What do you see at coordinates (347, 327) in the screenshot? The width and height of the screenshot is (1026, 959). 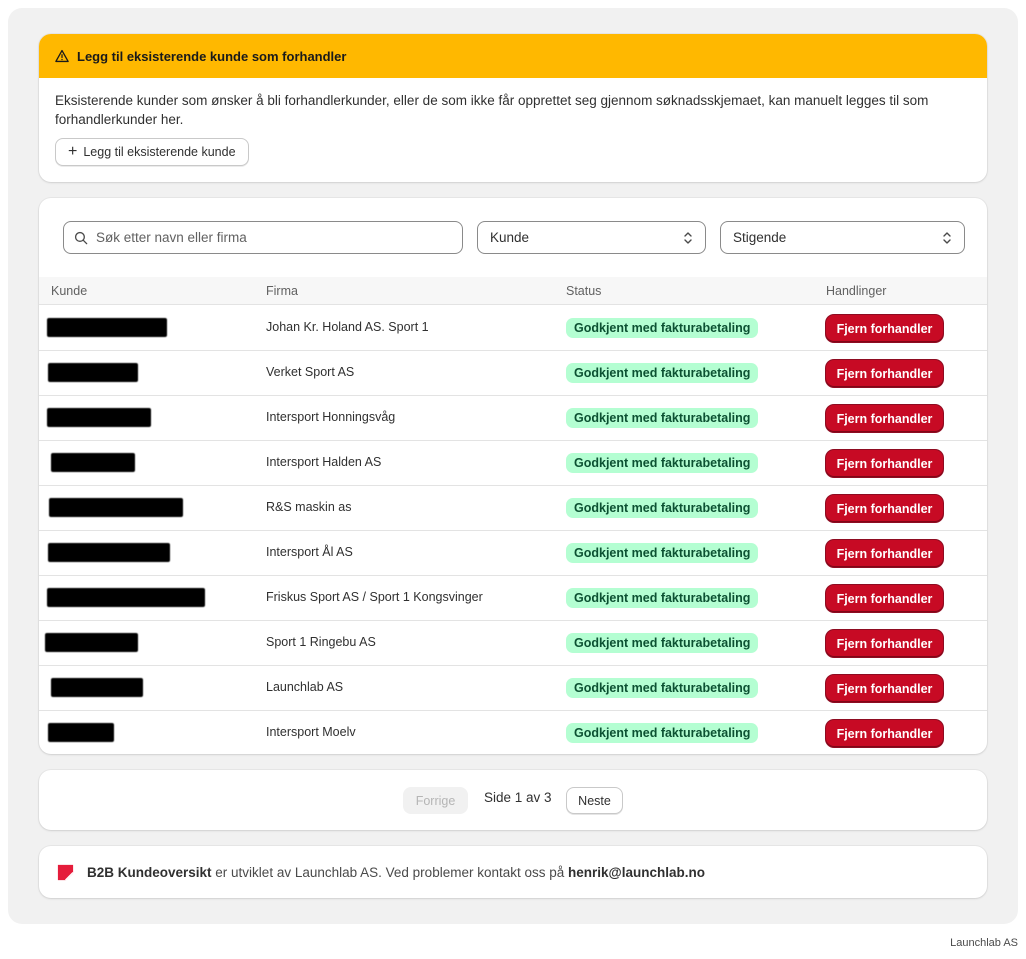 I see `firma-cell: Johan Kr. Holand AS. Sport 1` at bounding box center [347, 327].